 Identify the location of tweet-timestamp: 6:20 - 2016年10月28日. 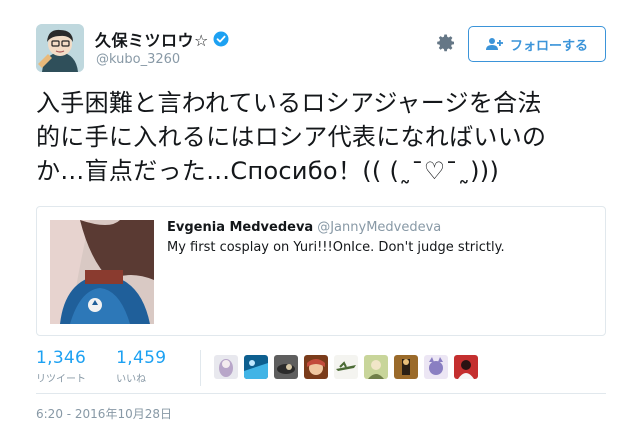
(104, 413).